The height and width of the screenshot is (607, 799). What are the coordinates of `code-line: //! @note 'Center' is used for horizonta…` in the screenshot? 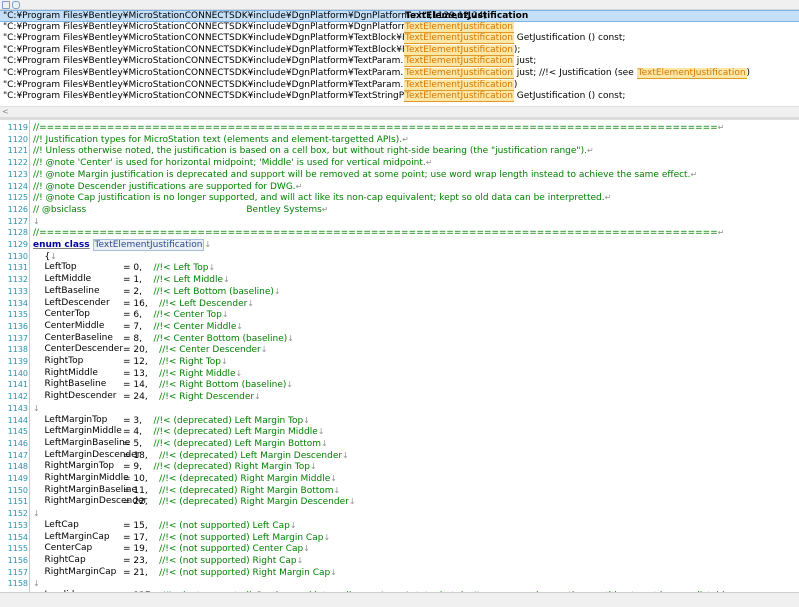 It's located at (232, 163).